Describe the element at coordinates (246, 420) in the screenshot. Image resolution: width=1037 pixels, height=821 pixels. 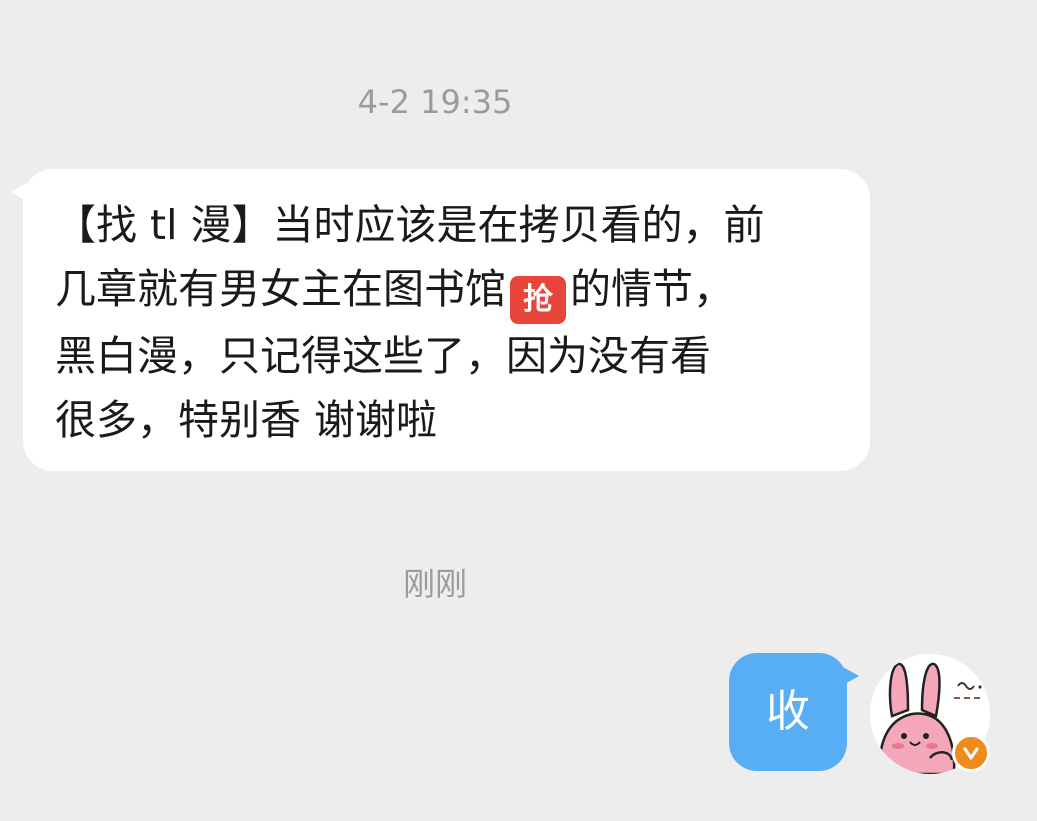
I see `message-line-4: 很多，特别香 谢谢啦` at that location.